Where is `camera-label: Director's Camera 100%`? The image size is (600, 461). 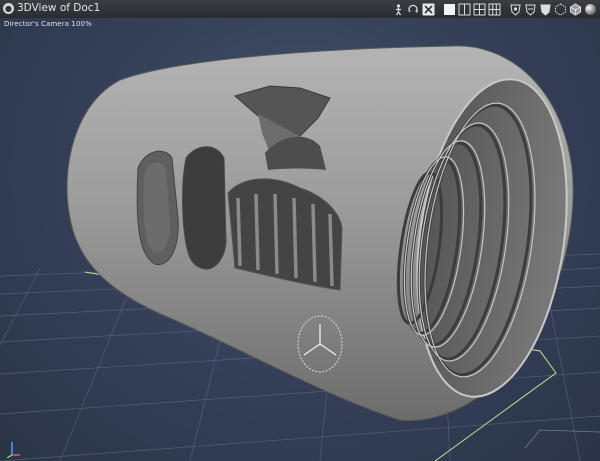
camera-label: Director's Camera 100% is located at coordinates (48, 24).